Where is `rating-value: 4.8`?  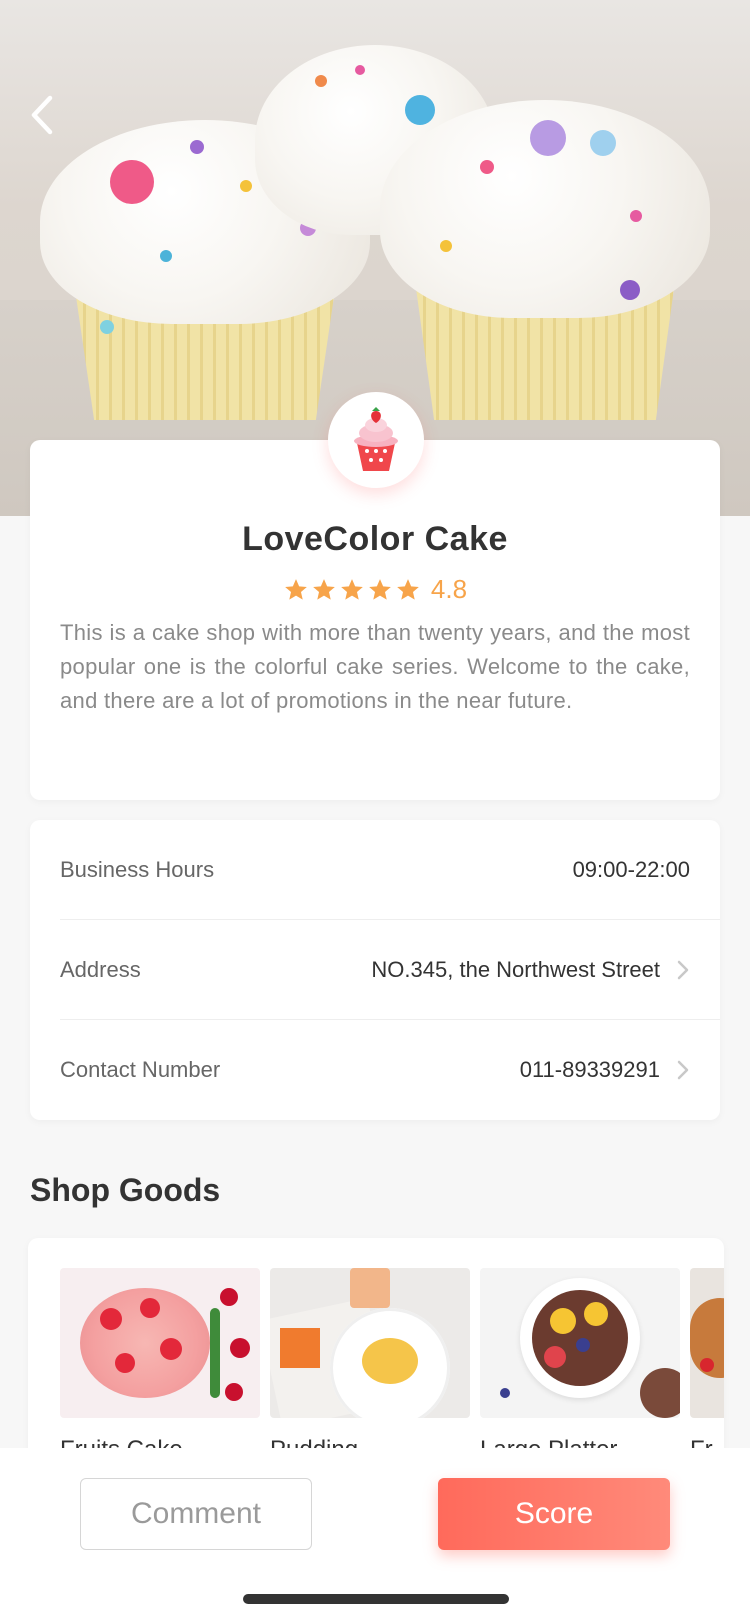
rating-value: 4.8 is located at coordinates (449, 589).